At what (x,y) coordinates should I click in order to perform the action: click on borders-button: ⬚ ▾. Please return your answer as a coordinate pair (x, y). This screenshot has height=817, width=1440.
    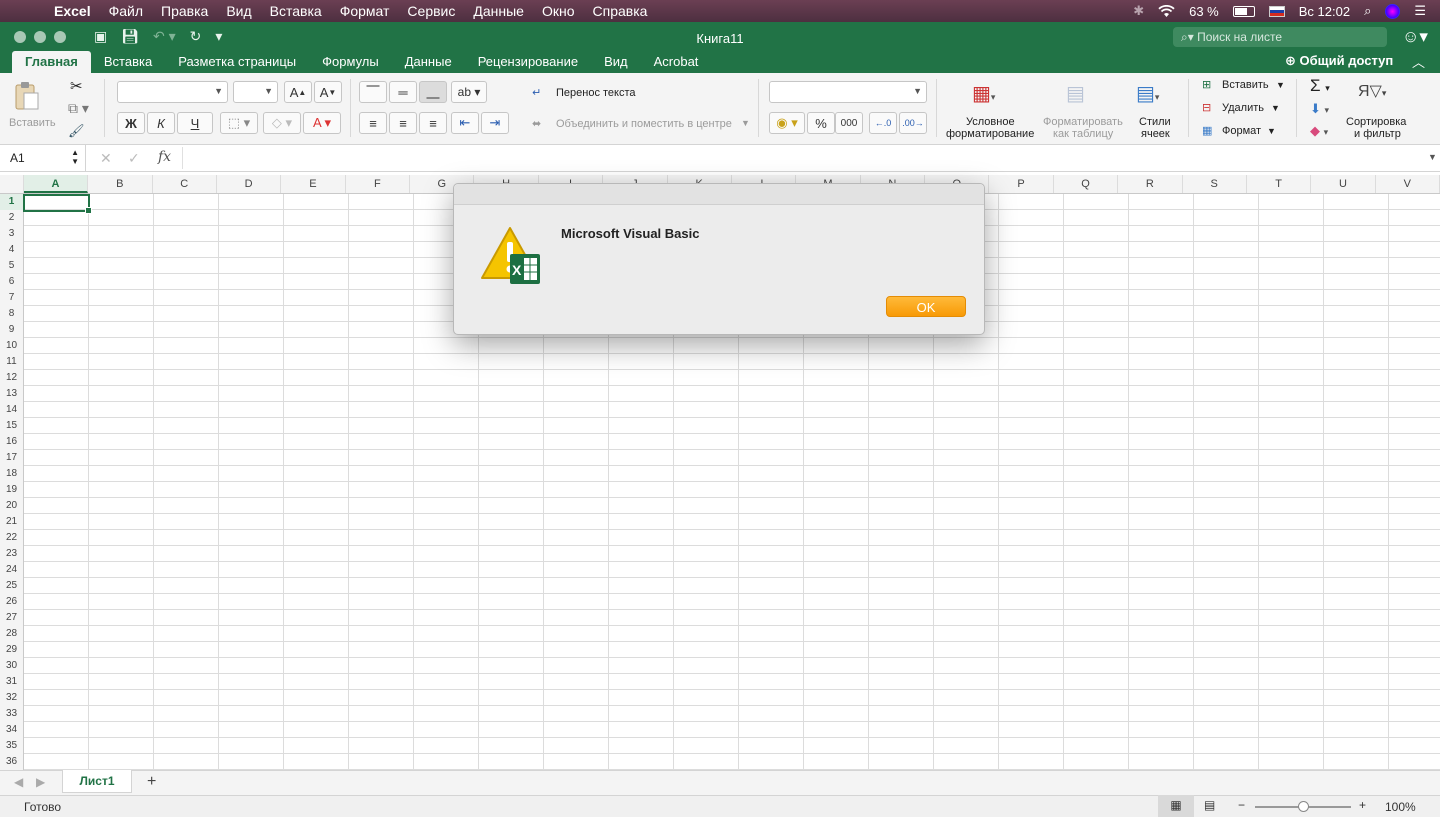
    Looking at the image, I should click on (239, 123).